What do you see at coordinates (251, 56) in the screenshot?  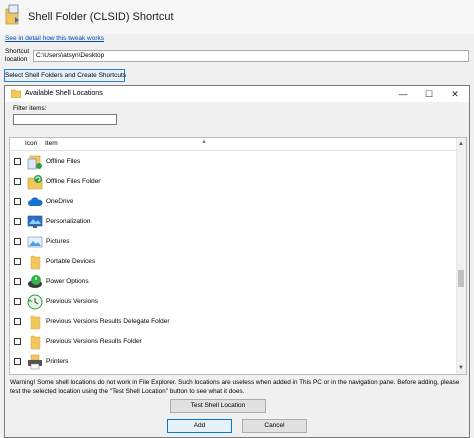 I see `shortcut-location-field: C:\Users\atsyn\Desktop` at bounding box center [251, 56].